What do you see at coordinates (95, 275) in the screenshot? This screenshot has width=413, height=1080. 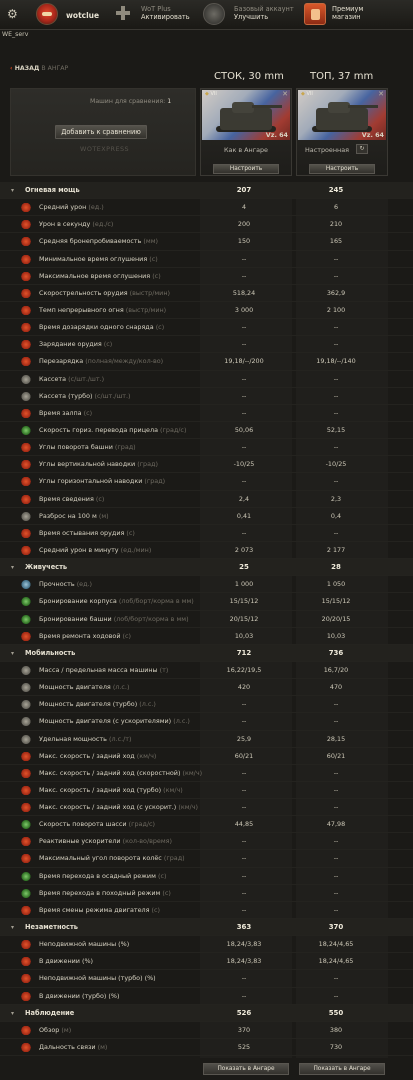 I see `row-label-text: Максимальное время оглушения` at bounding box center [95, 275].